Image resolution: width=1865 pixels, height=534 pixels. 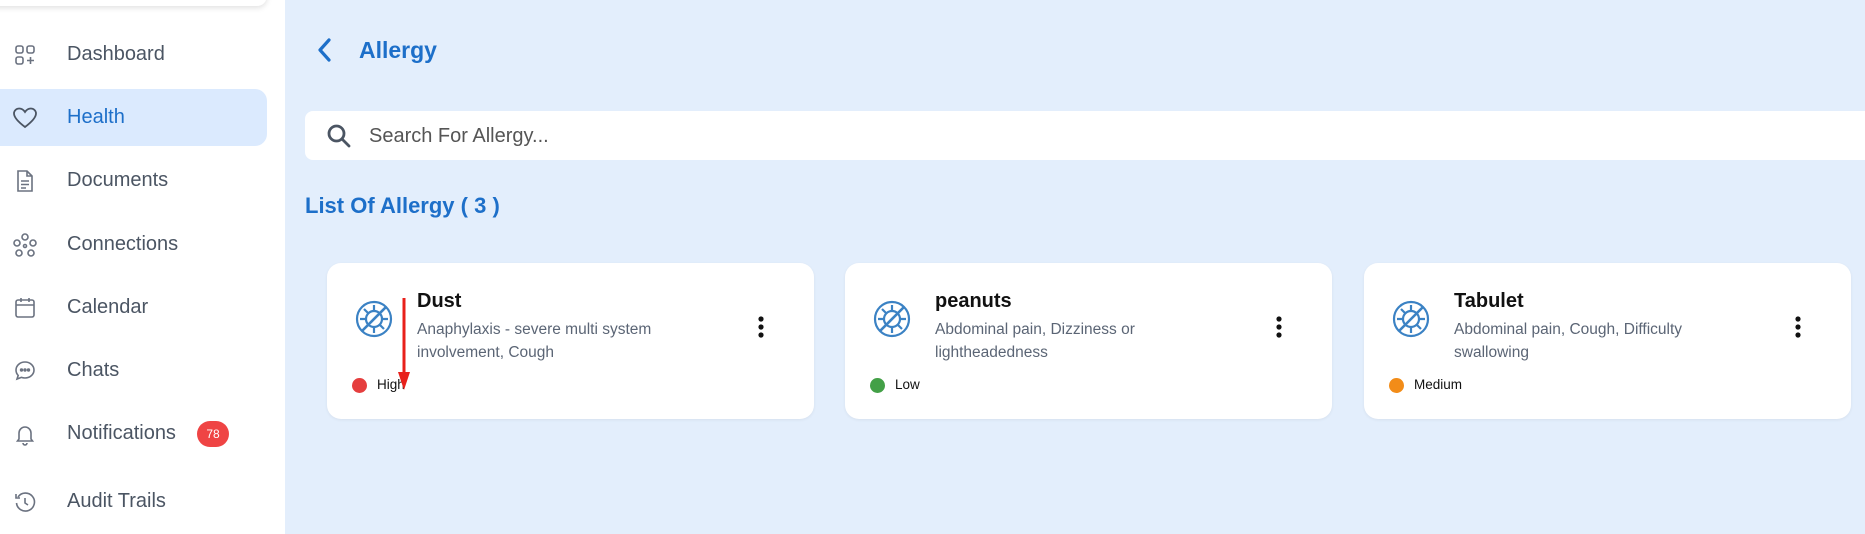 I want to click on sidebar-item-label: Connections, so click(x=123, y=244).